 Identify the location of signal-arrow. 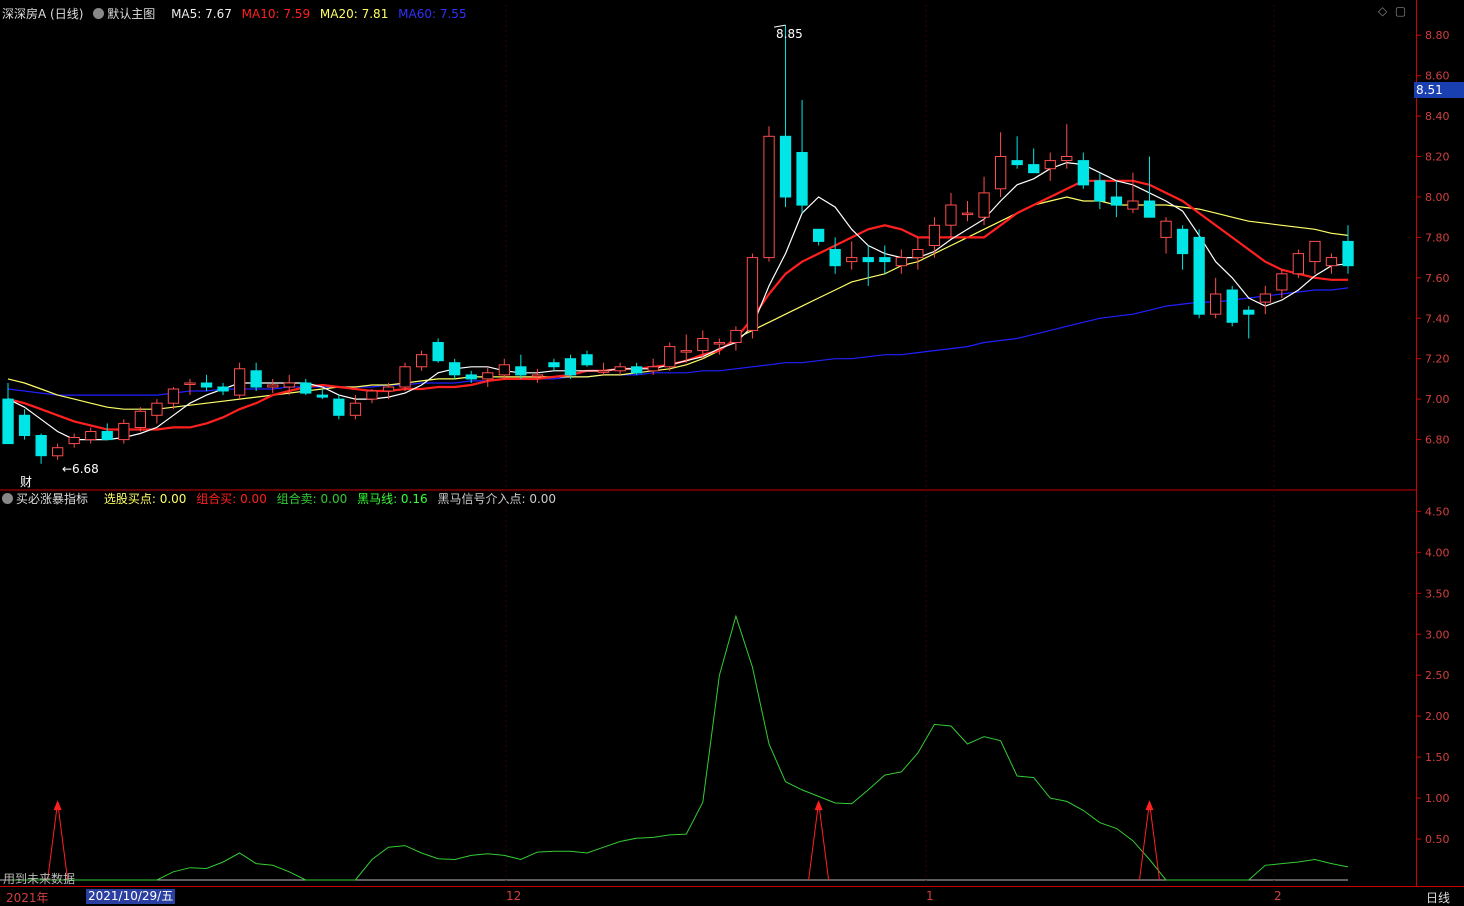
(818, 805).